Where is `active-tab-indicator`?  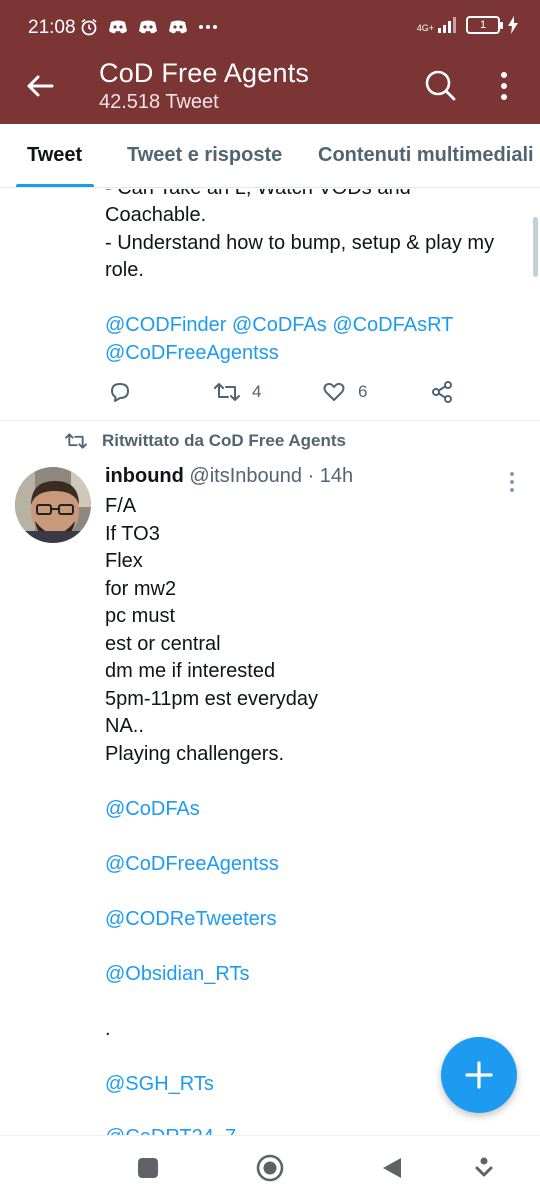
active-tab-indicator is located at coordinates (55, 185).